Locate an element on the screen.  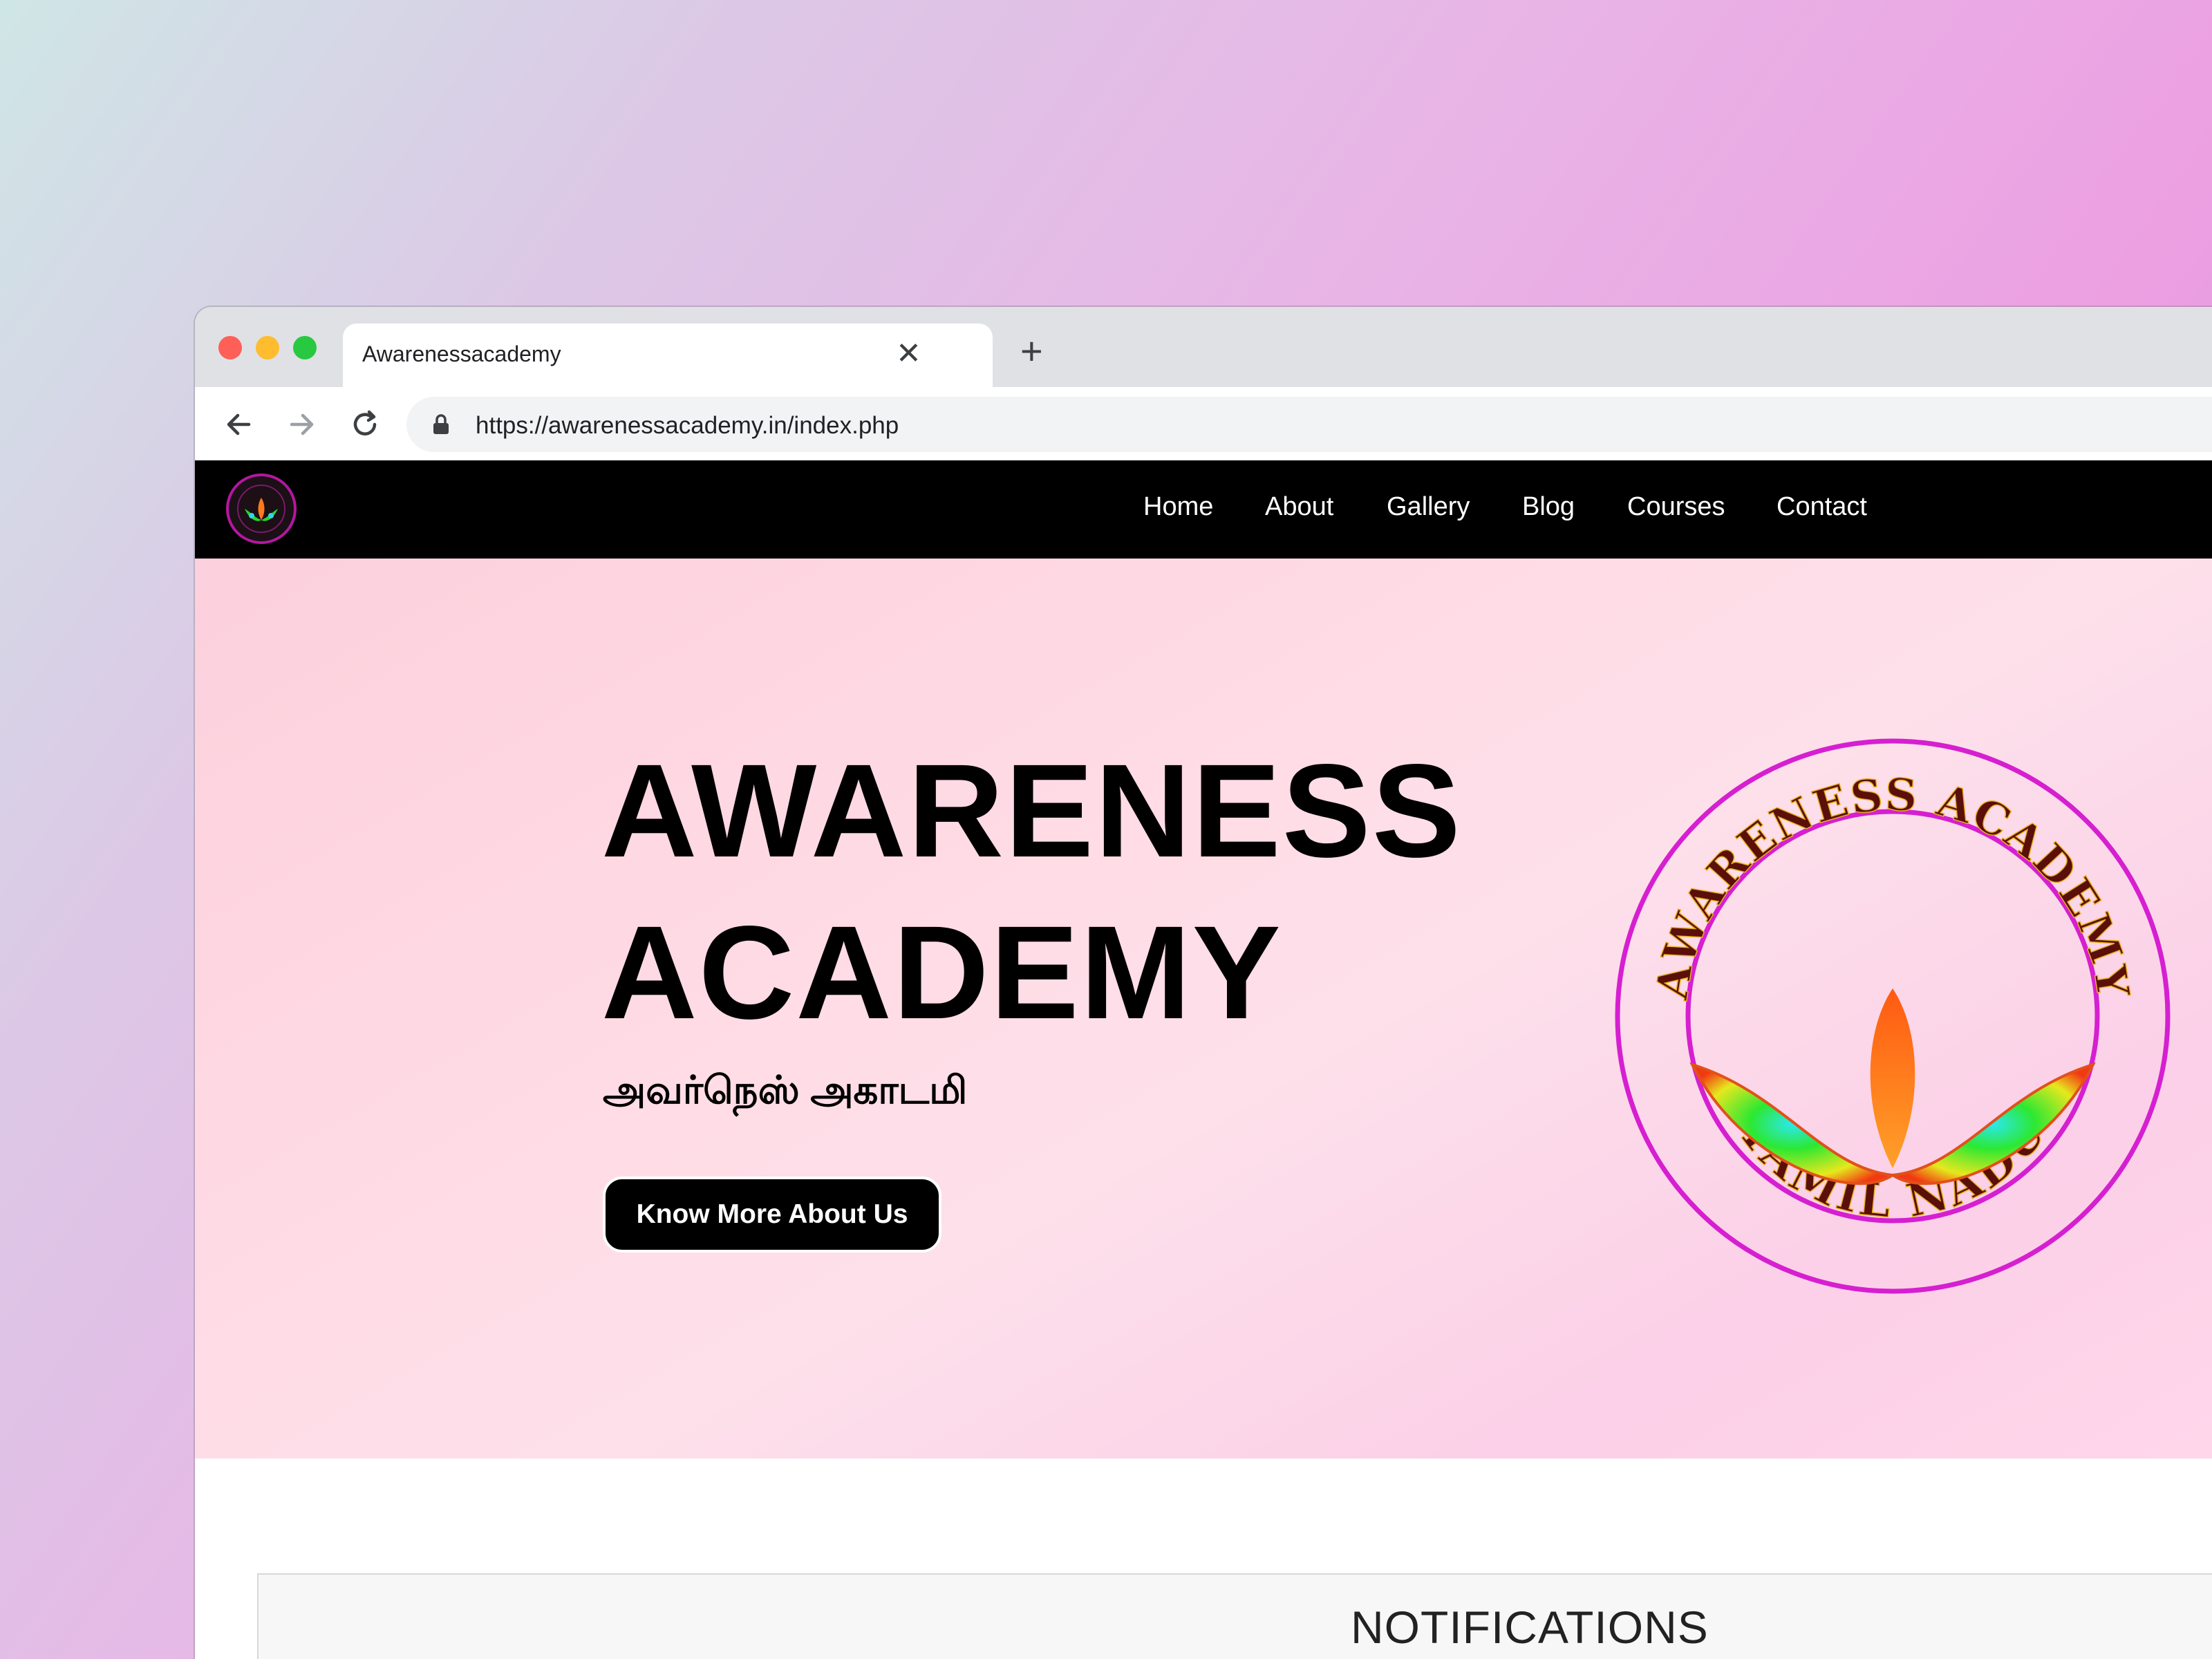
nav-link-gallery: Gallery is located at coordinates (1428, 507).